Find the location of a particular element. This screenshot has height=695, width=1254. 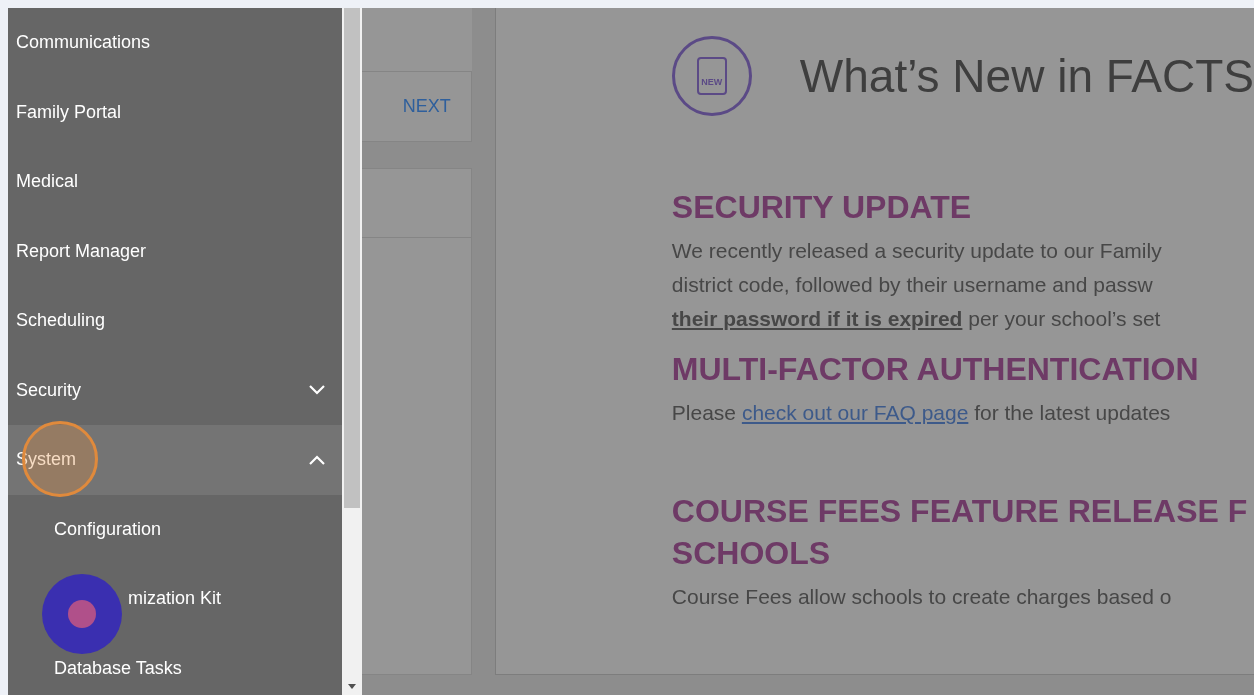

section-heading: COURSE FEES FEATURE RELEASE F SCHOOLS is located at coordinates (960, 532).